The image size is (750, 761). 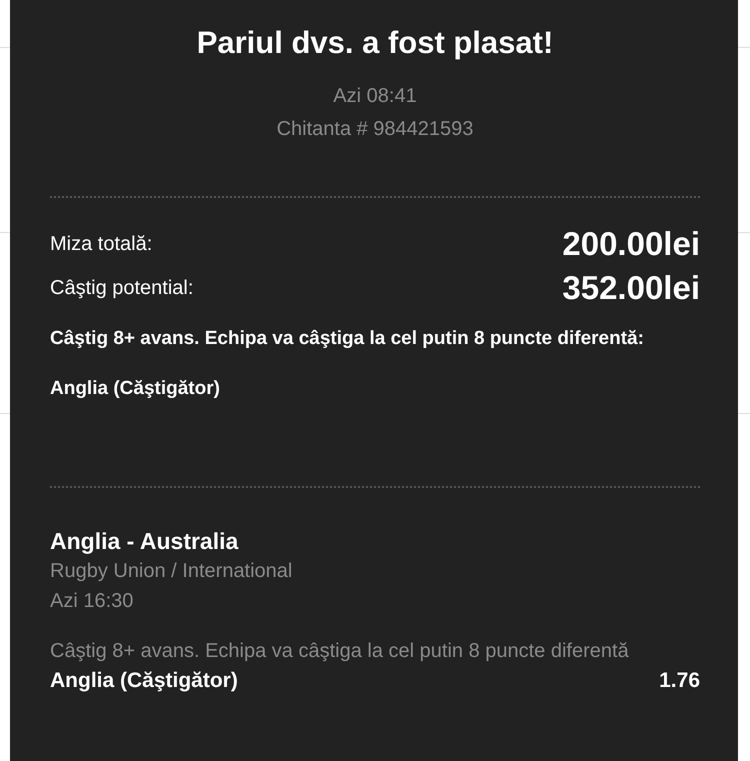 What do you see at coordinates (375, 129) in the screenshot?
I see `receipt-number: Chitanta # 984421593` at bounding box center [375, 129].